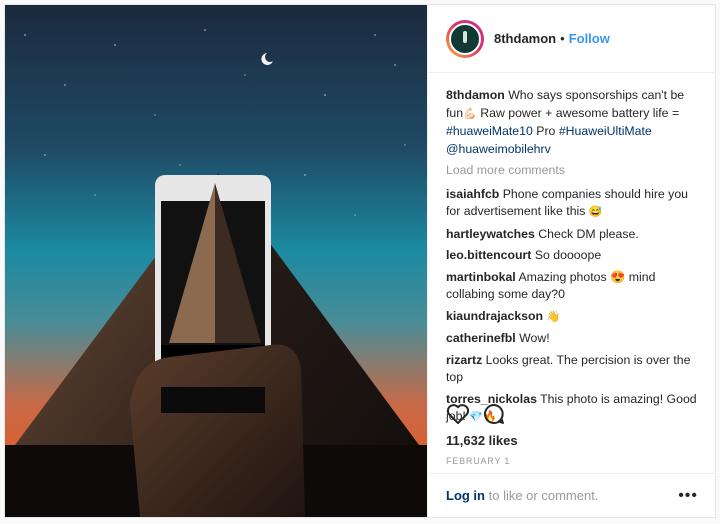 The width and height of the screenshot is (720, 524). Describe the element at coordinates (482, 440) in the screenshot. I see `like-count: 11,632 likes` at that location.